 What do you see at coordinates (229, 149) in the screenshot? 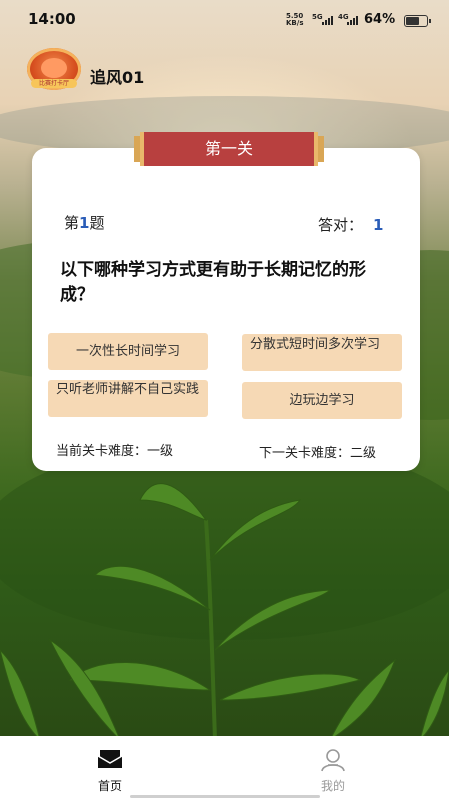
I see `level-banner: 第一关` at bounding box center [229, 149].